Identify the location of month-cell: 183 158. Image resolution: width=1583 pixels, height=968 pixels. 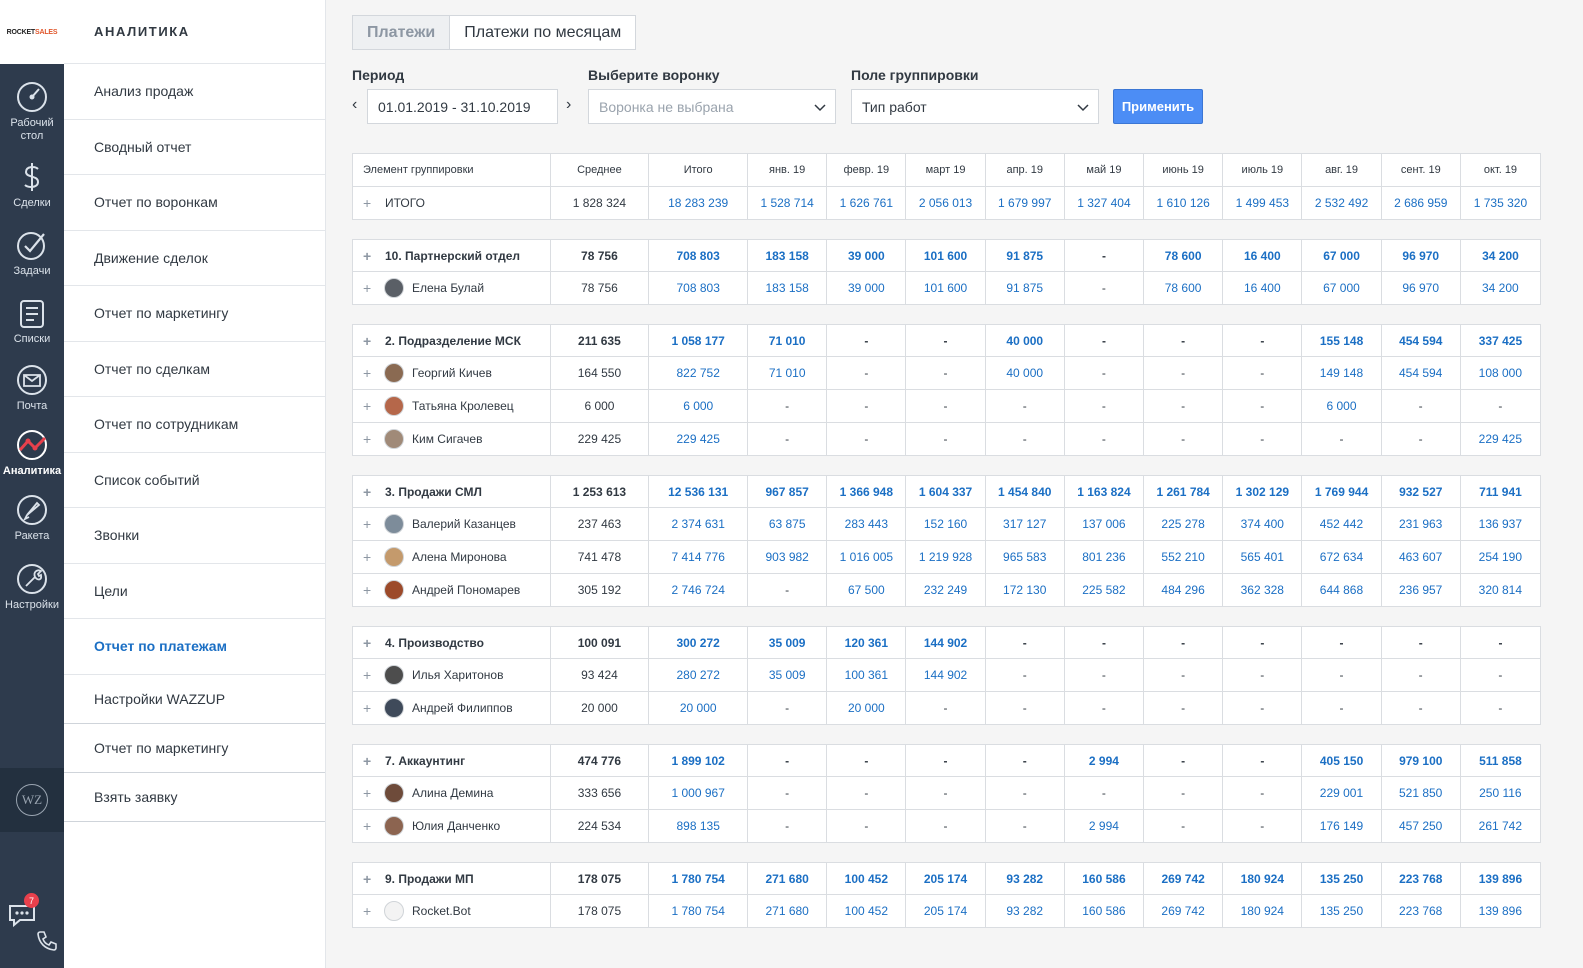
(788, 255).